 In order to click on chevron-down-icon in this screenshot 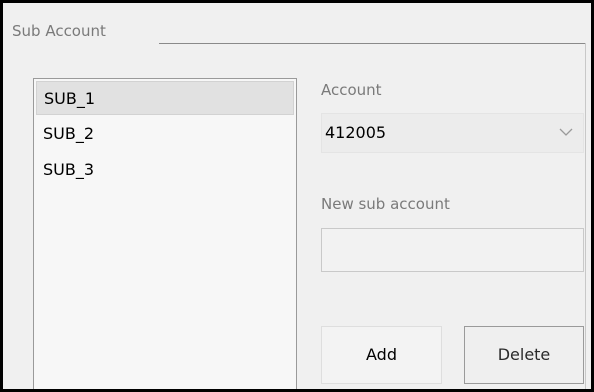, I will do `click(566, 132)`.